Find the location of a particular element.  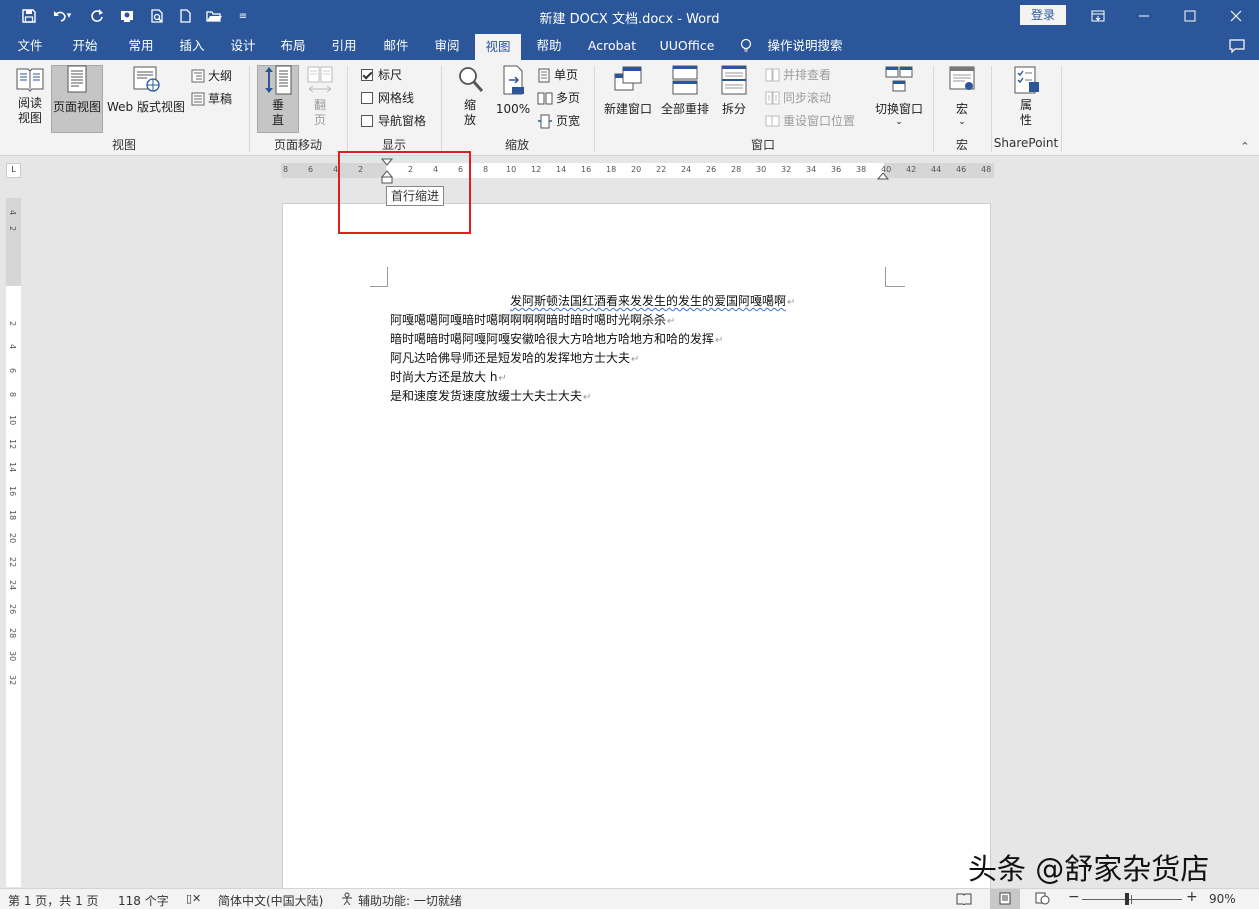

minimize-icon is located at coordinates (1144, 16).